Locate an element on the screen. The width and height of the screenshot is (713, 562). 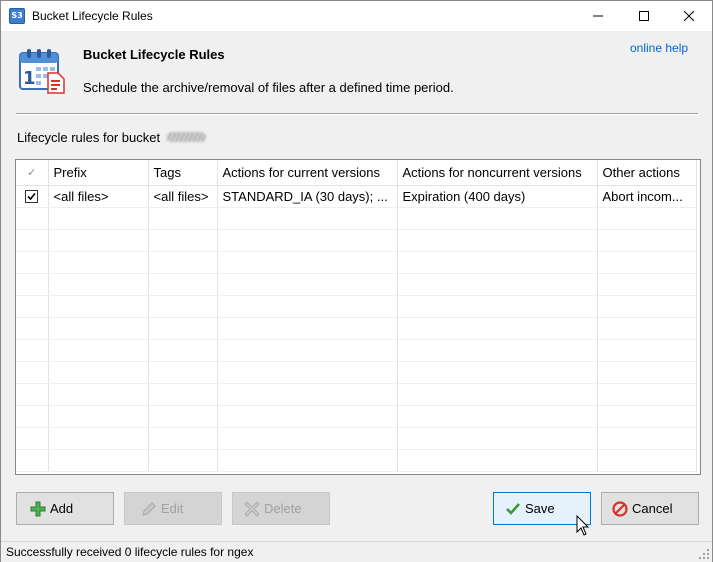
column-header-other-actions: Other actions is located at coordinates (647, 173).